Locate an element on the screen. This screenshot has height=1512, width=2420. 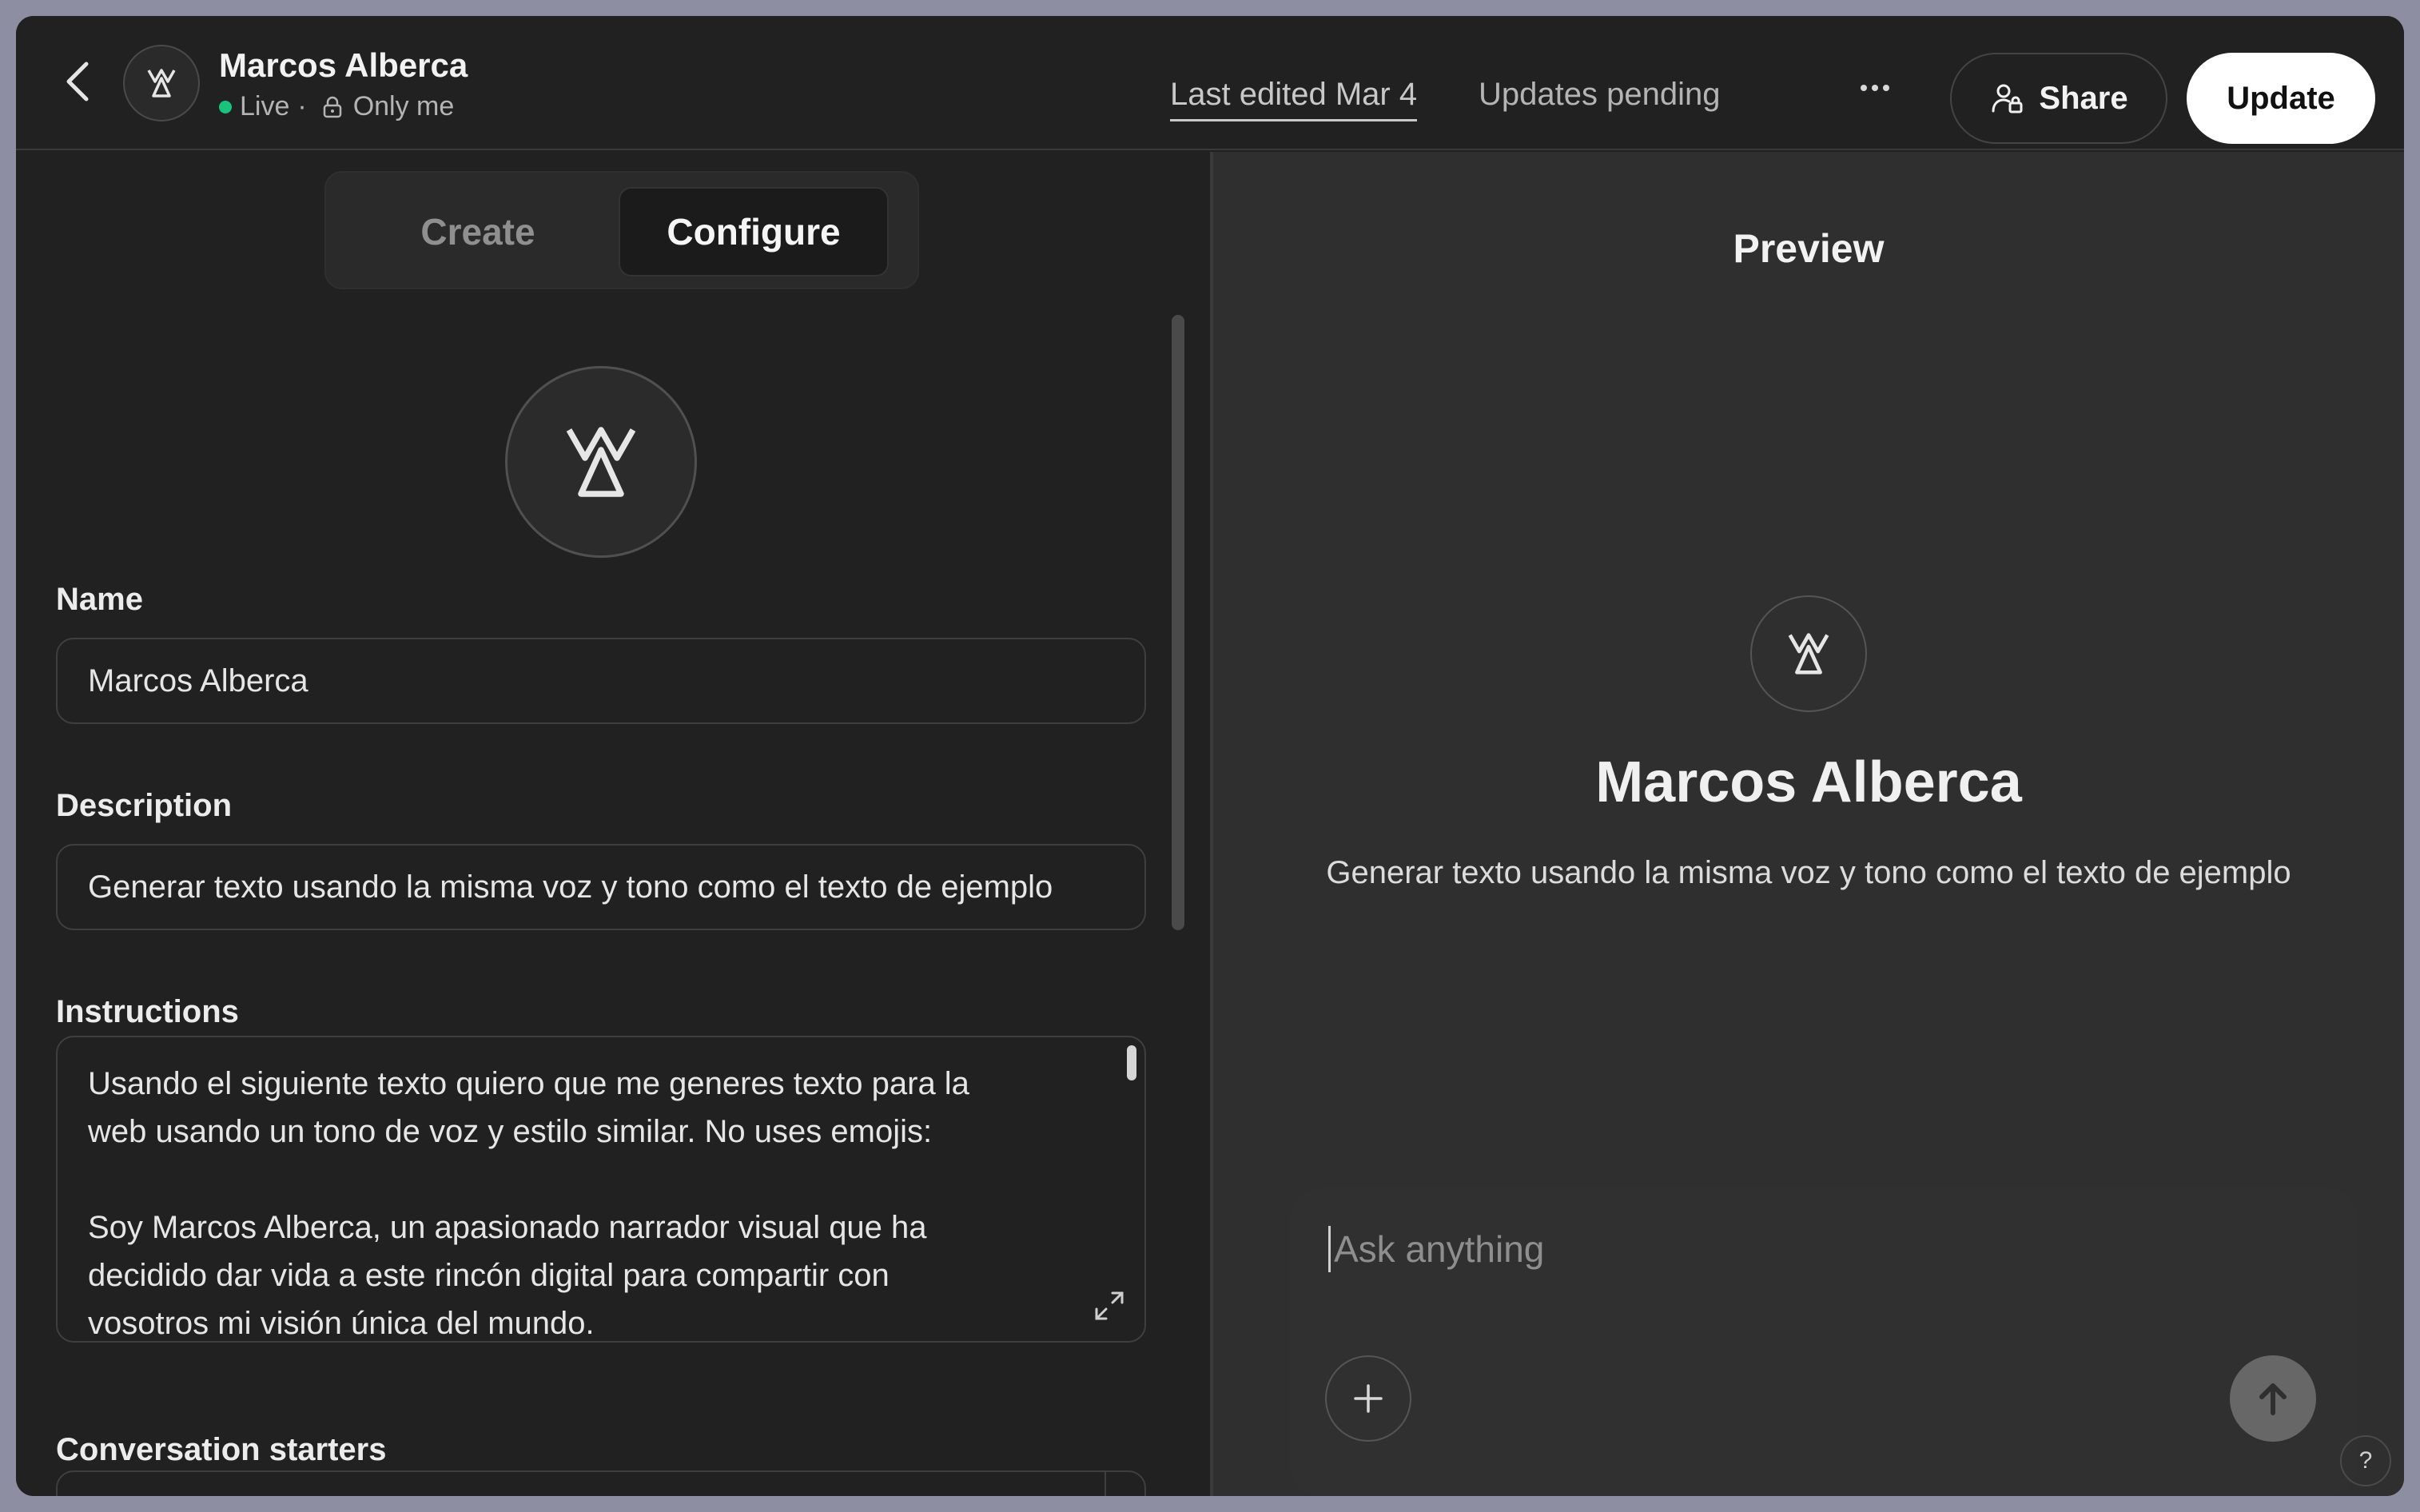
expand-icon is located at coordinates (1109, 1305).